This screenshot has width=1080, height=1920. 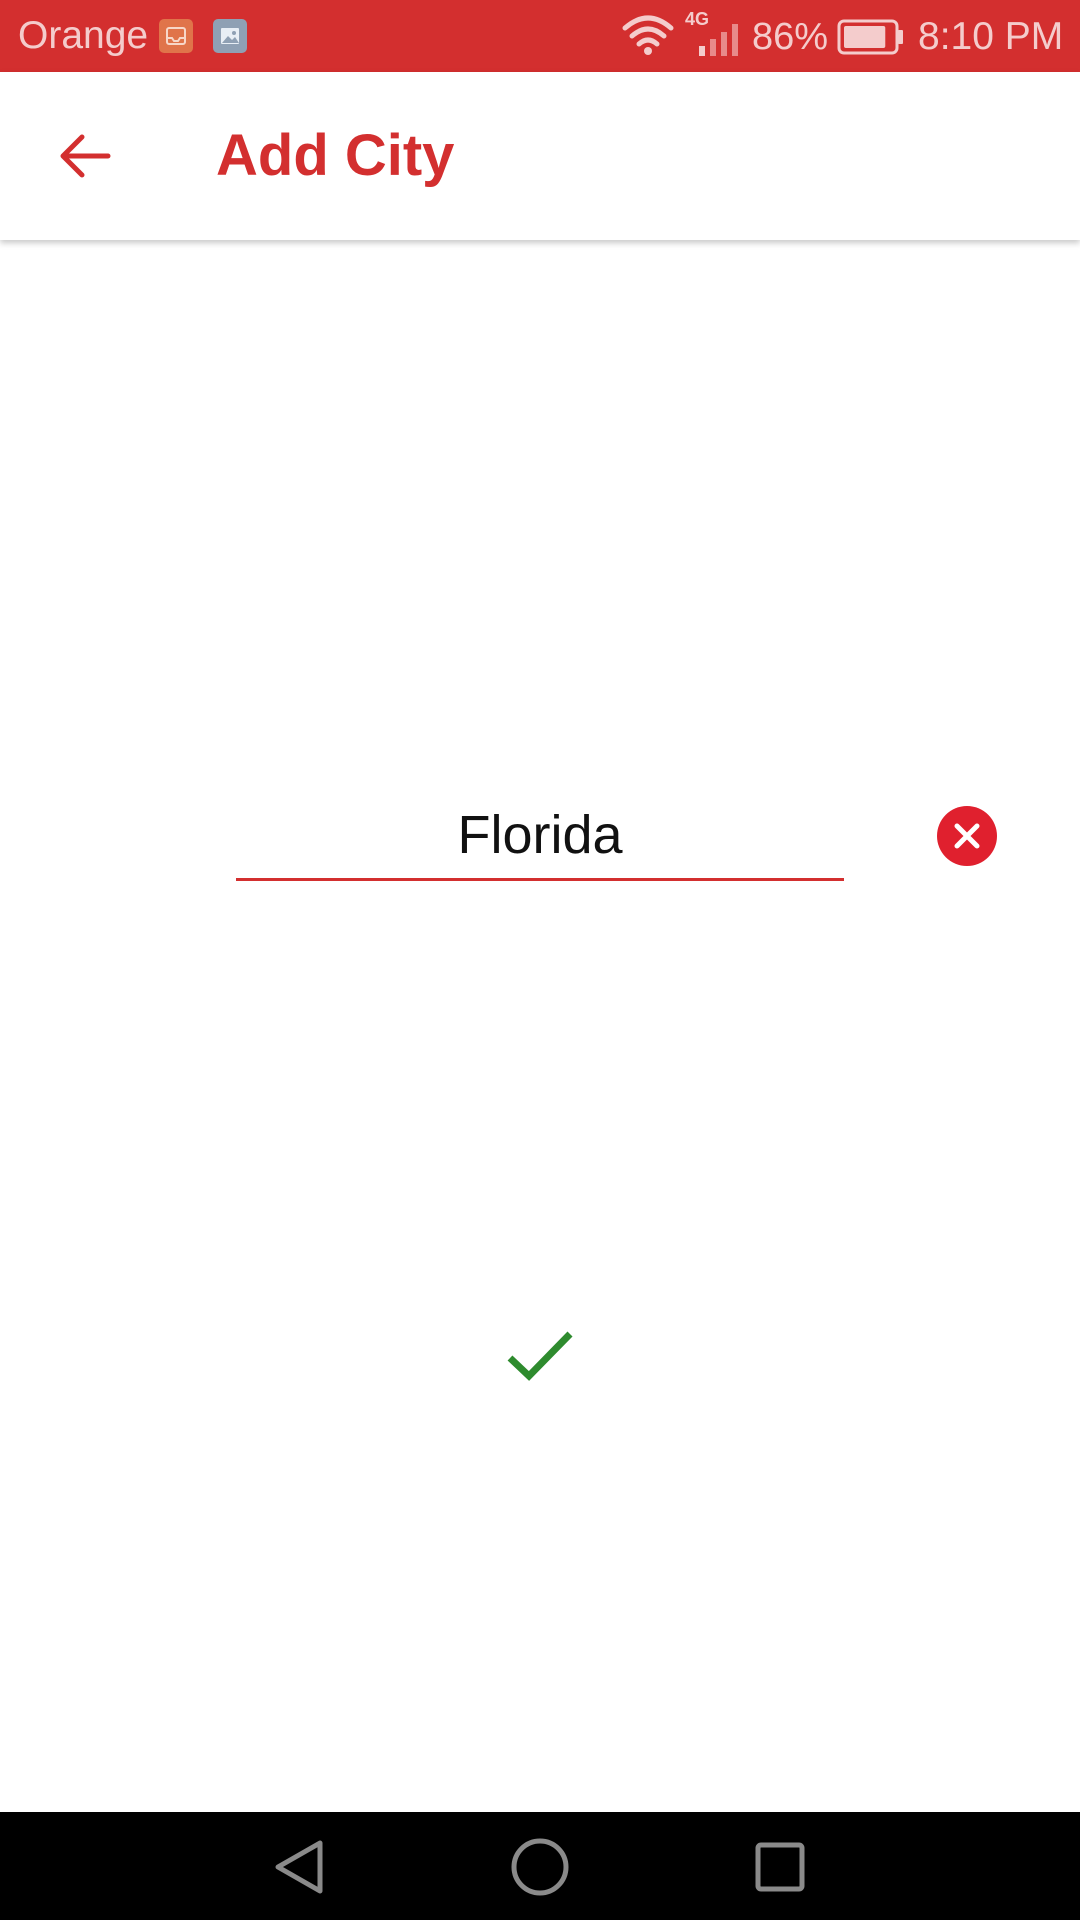 What do you see at coordinates (83, 35) in the screenshot?
I see `carrier-name: Orange` at bounding box center [83, 35].